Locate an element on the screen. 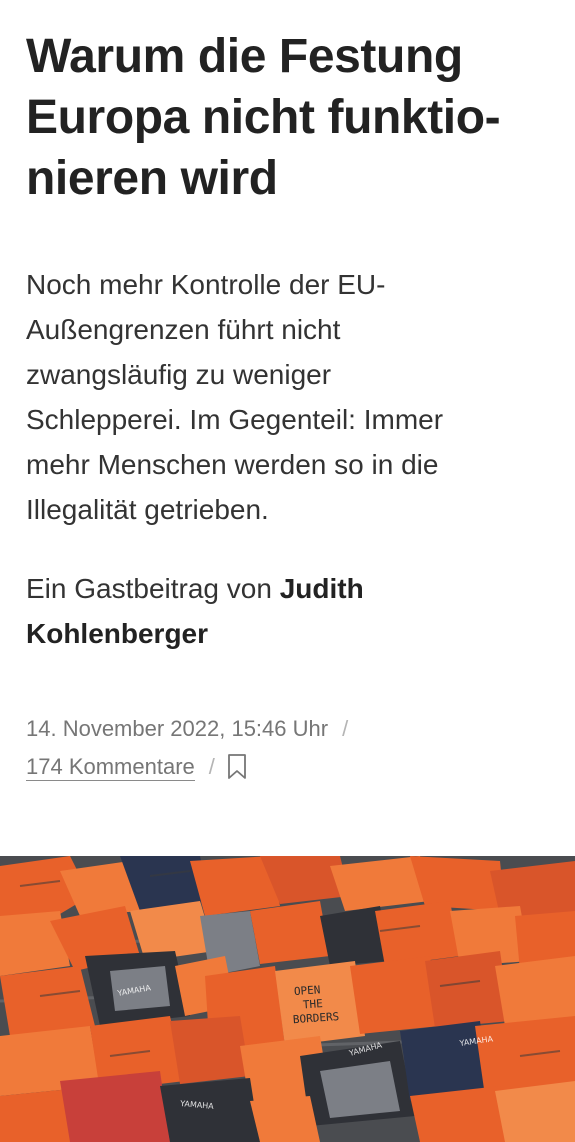 Image resolution: width=575 pixels, height=1142 pixels. teaser-line-1: Noch mehr Kontrolle der EU- is located at coordinates (206, 284).